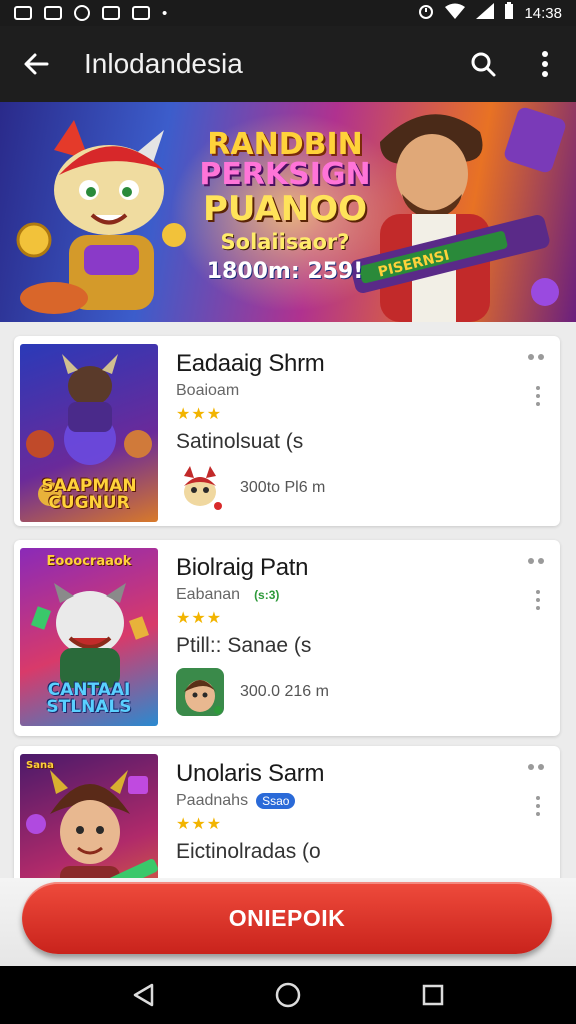 This screenshot has width=576, height=1024. I want to click on app-description: Ptill:: Sanae (s, so click(244, 645).